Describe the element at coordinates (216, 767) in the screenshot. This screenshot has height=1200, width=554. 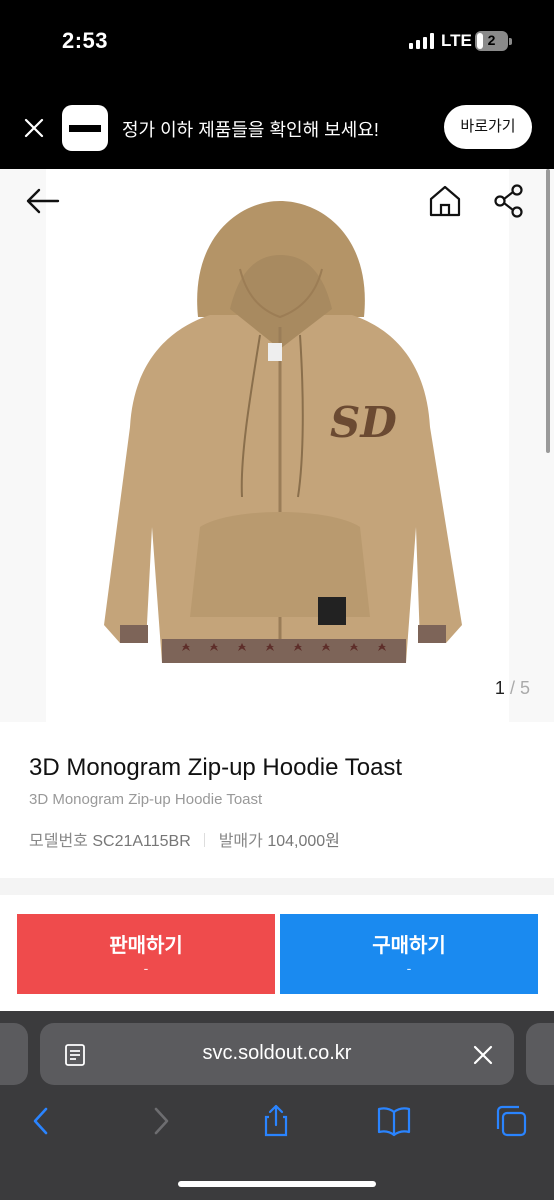
I see `product-title: 3D Monogram Zip-up Hoodie Toast` at that location.